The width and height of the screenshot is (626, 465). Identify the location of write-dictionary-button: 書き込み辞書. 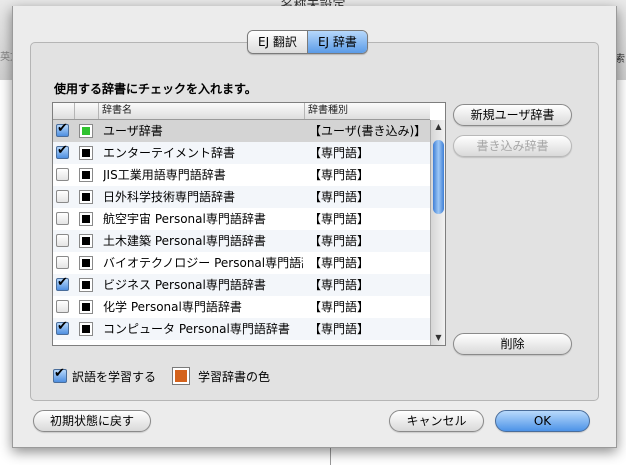
(512, 146).